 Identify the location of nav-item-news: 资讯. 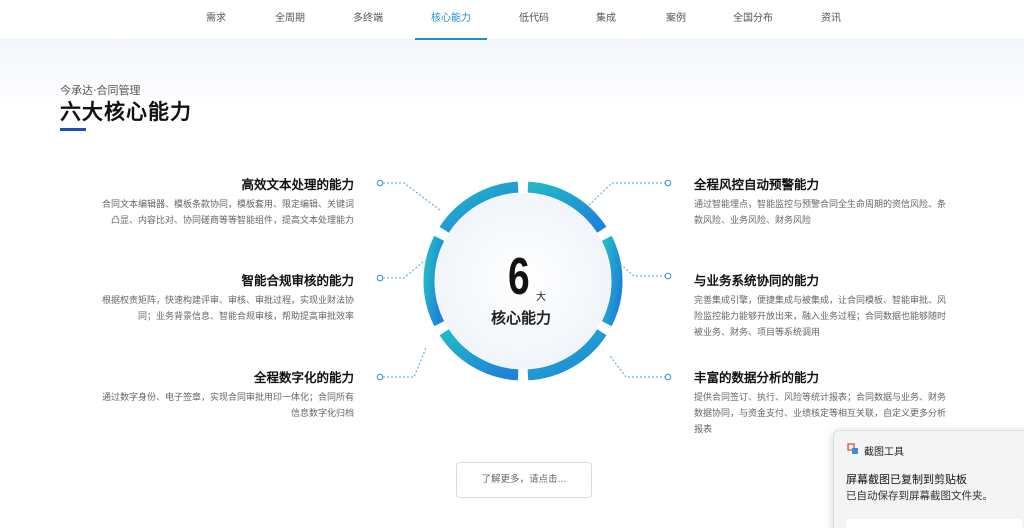
(831, 20).